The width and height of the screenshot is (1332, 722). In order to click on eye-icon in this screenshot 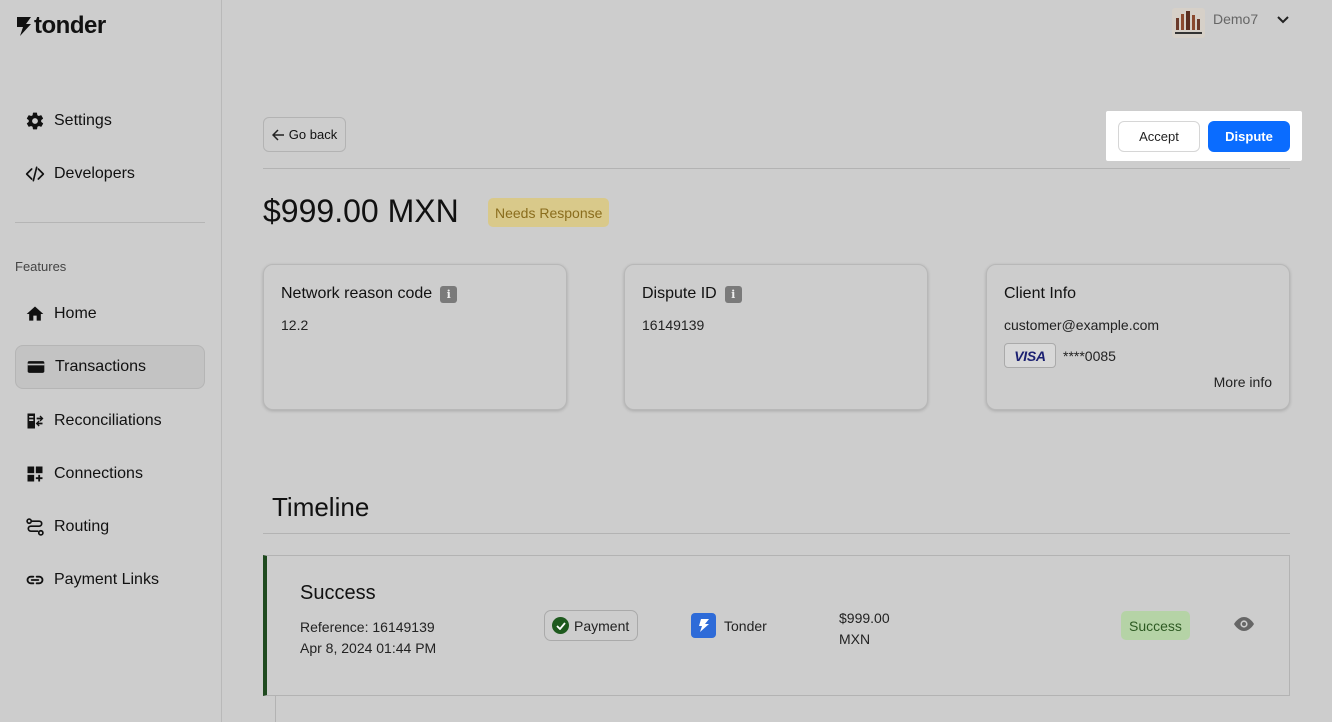, I will do `click(1244, 624)`.